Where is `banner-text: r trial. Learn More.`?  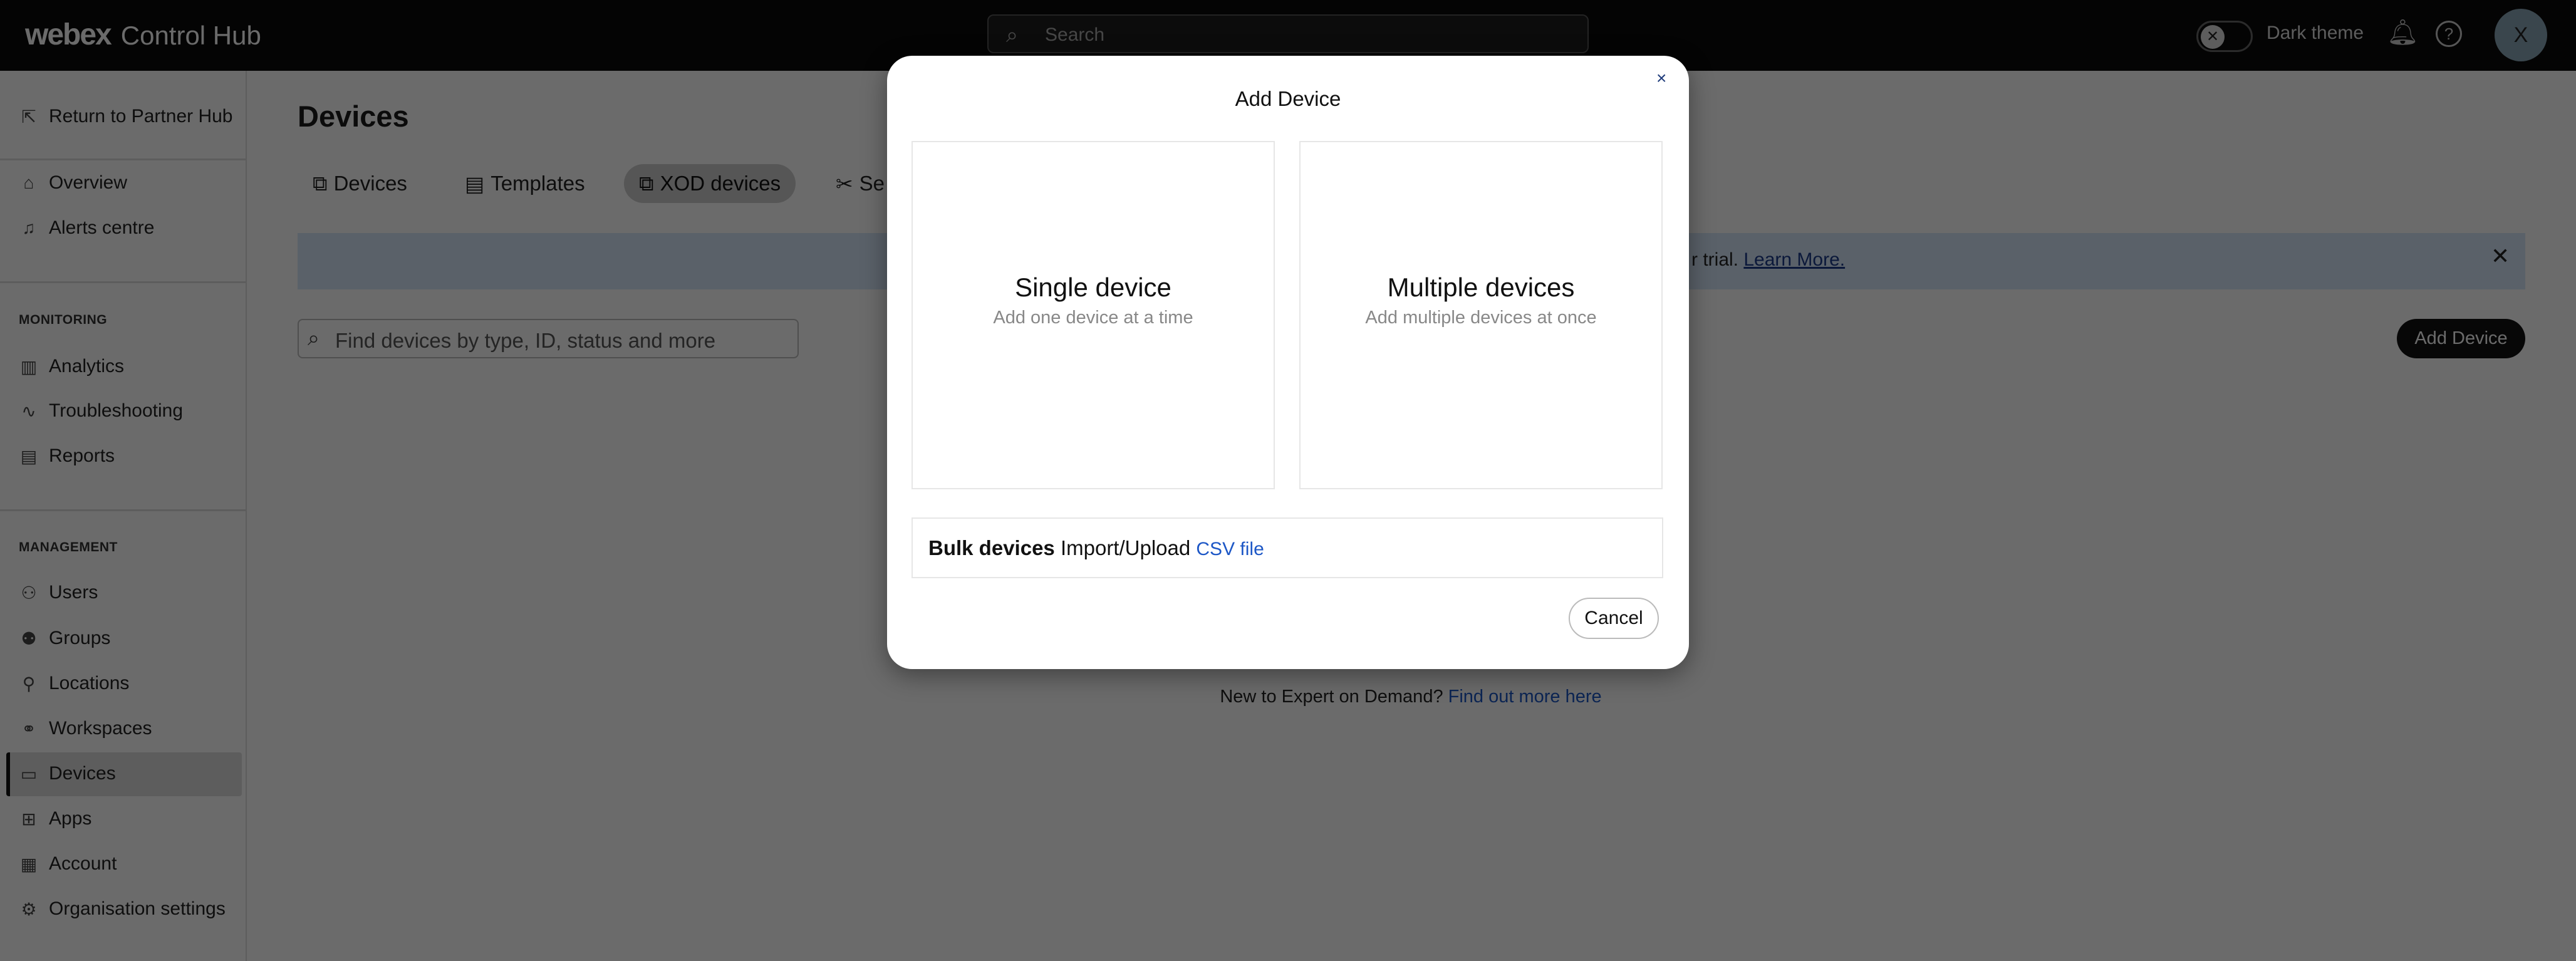
banner-text: r trial. Learn More. is located at coordinates (1768, 260).